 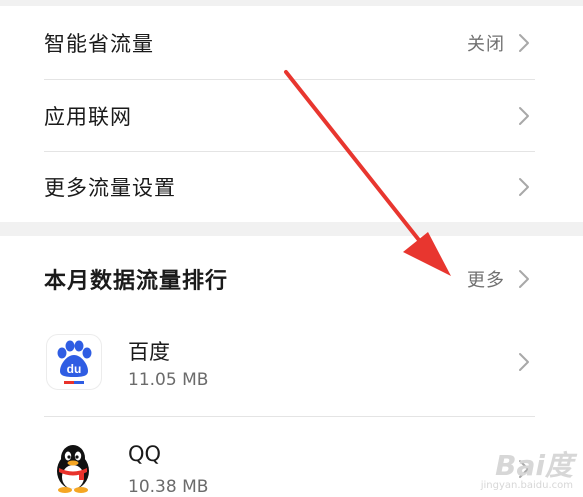 I want to click on ranking-more-label: 更多, so click(x=486, y=280).